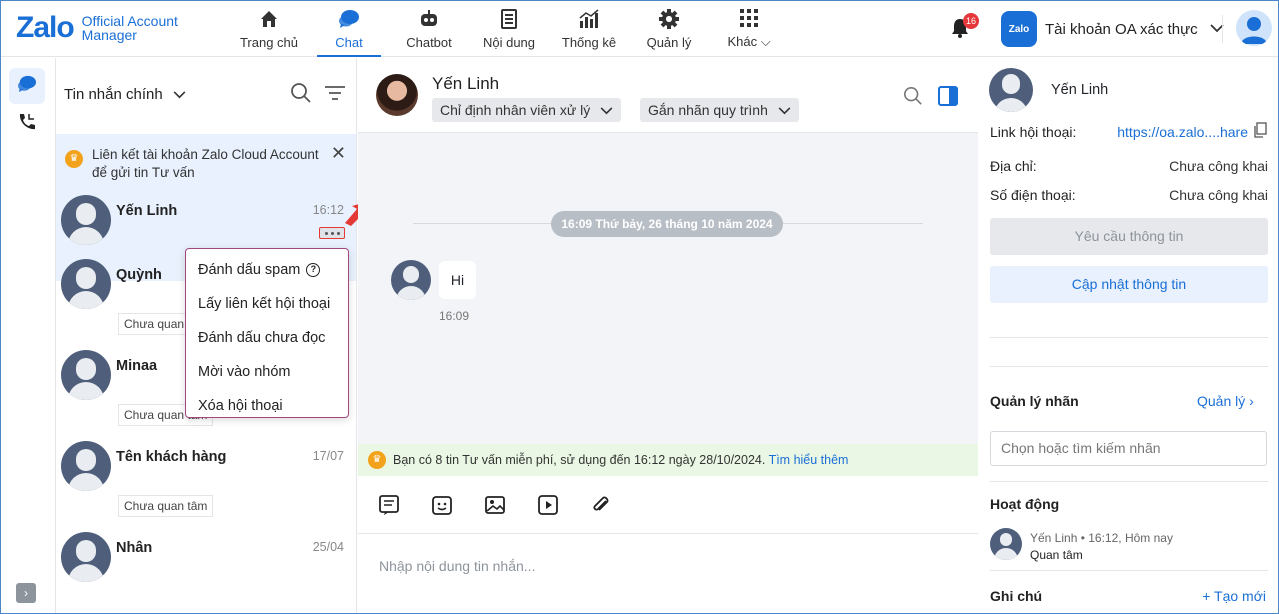 The height and width of the screenshot is (614, 1279). I want to click on activity-time: 16:12, Hôm nay, so click(1130, 538).